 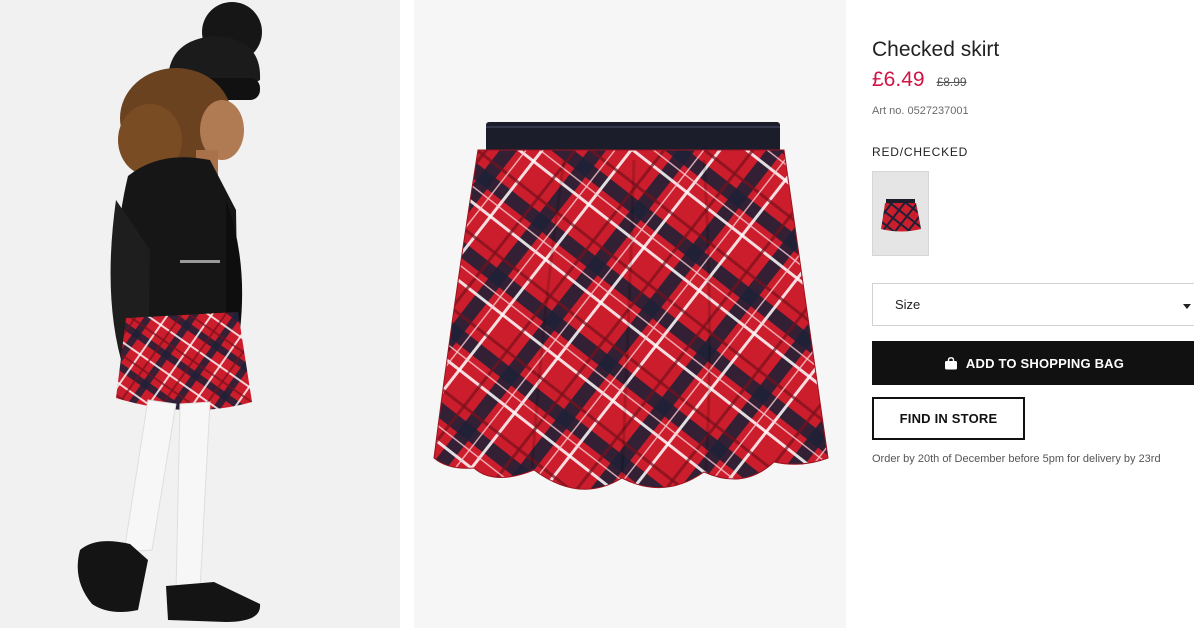 What do you see at coordinates (900, 213) in the screenshot?
I see `color-swatch-red-checked` at bounding box center [900, 213].